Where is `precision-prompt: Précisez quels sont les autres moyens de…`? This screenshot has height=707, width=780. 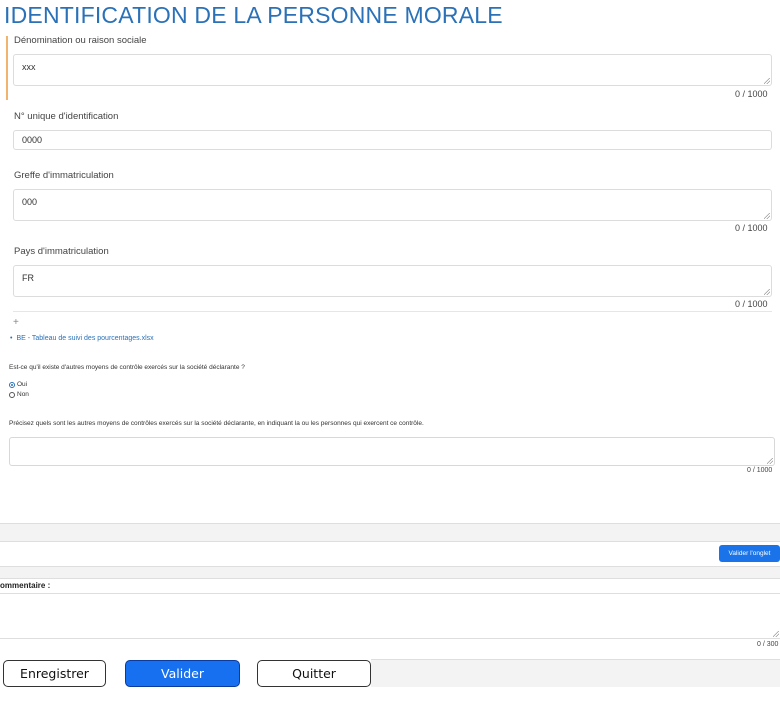 precision-prompt: Précisez quels sont les autres moyens de… is located at coordinates (216, 423).